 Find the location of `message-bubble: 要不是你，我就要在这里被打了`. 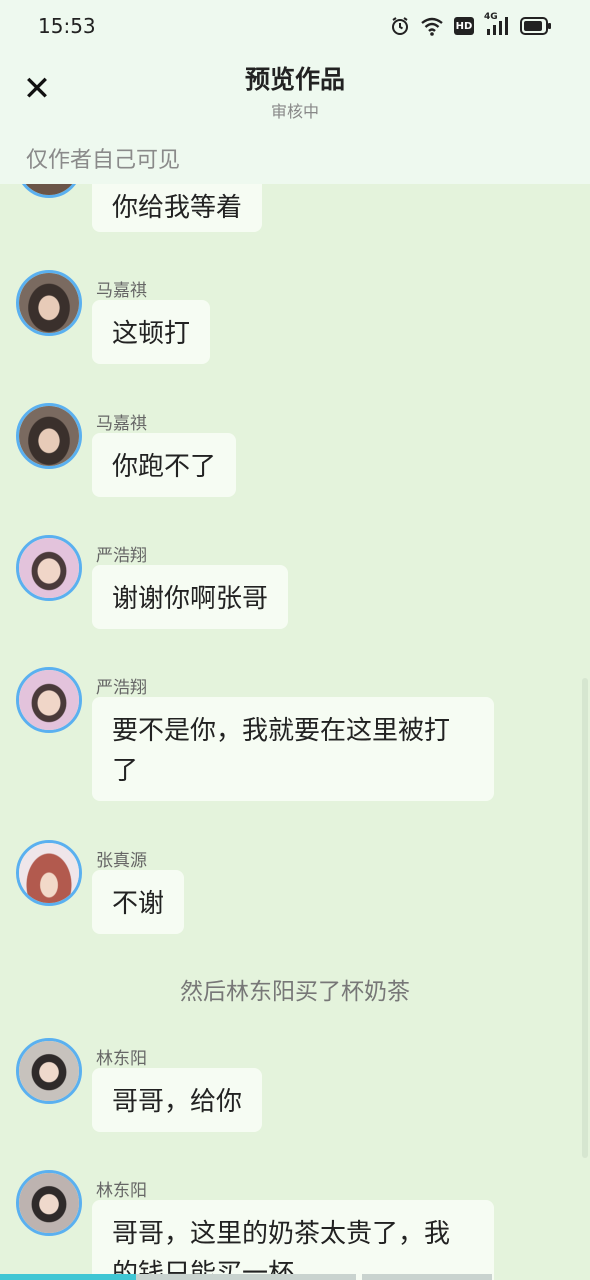

message-bubble: 要不是你，我就要在这里被打了 is located at coordinates (293, 749).